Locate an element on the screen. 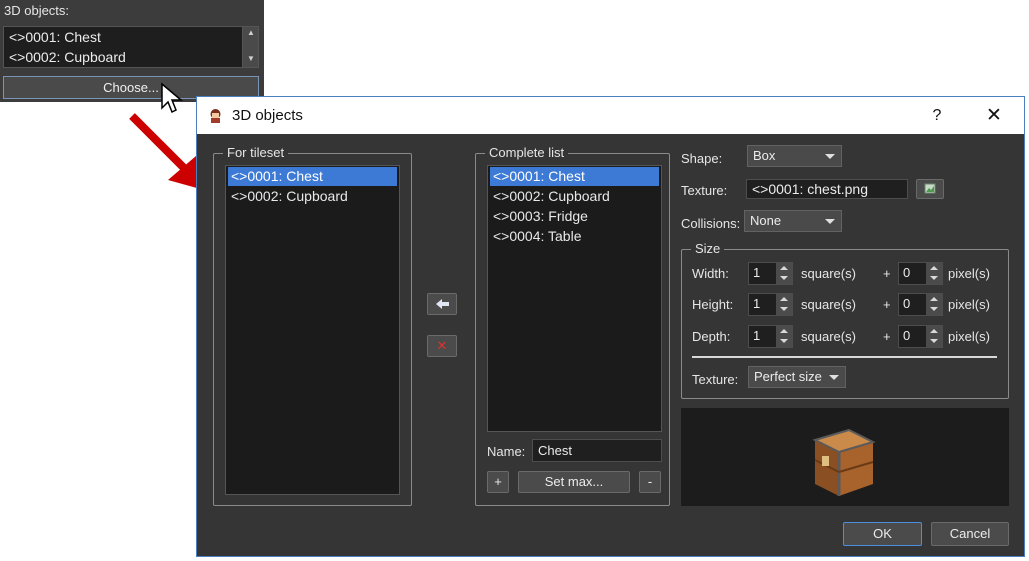 This screenshot has width=1029, height=561. texture-size-value: Perfect size is located at coordinates (788, 376).